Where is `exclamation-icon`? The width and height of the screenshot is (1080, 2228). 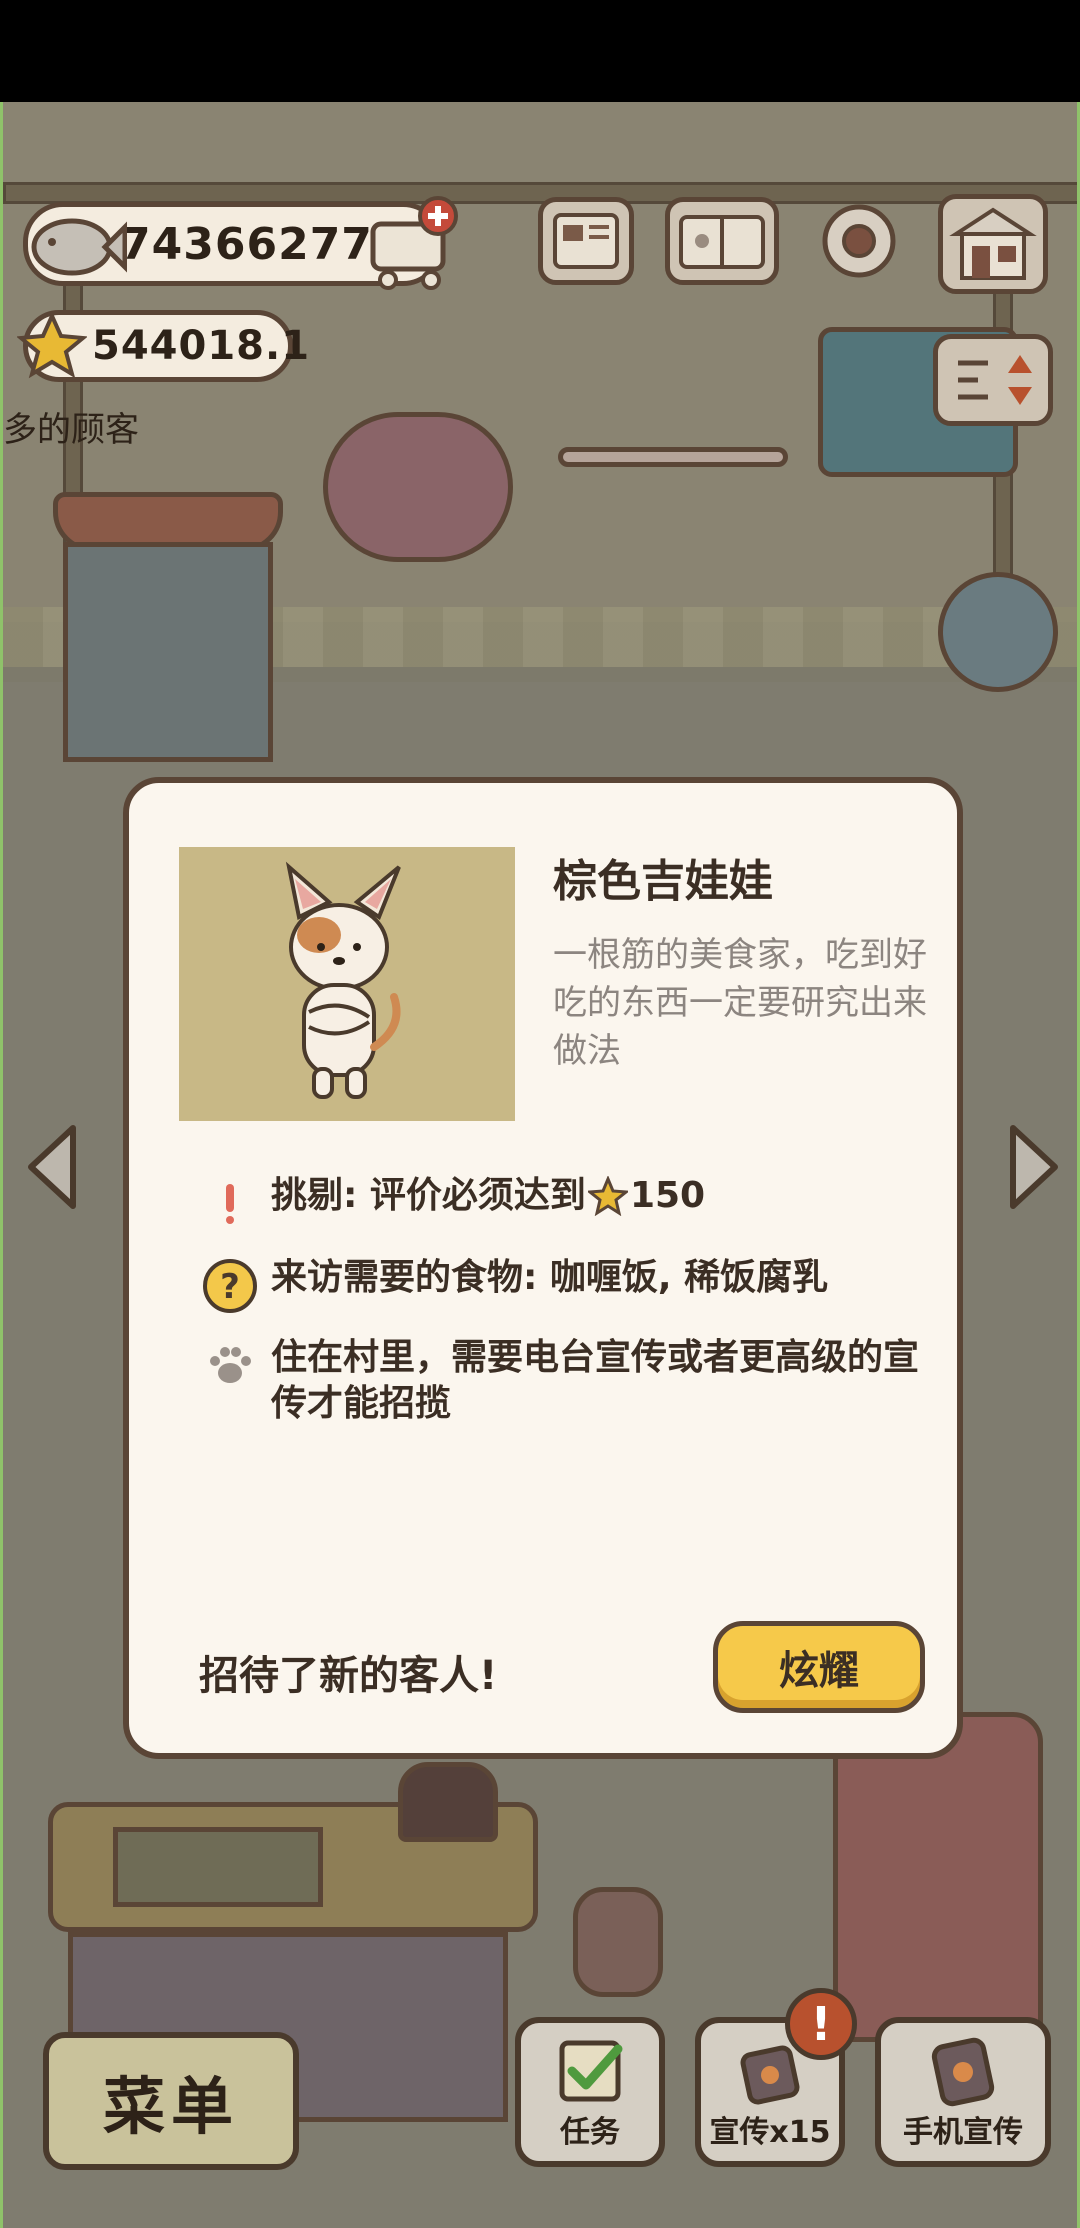 exclamation-icon is located at coordinates (230, 1204).